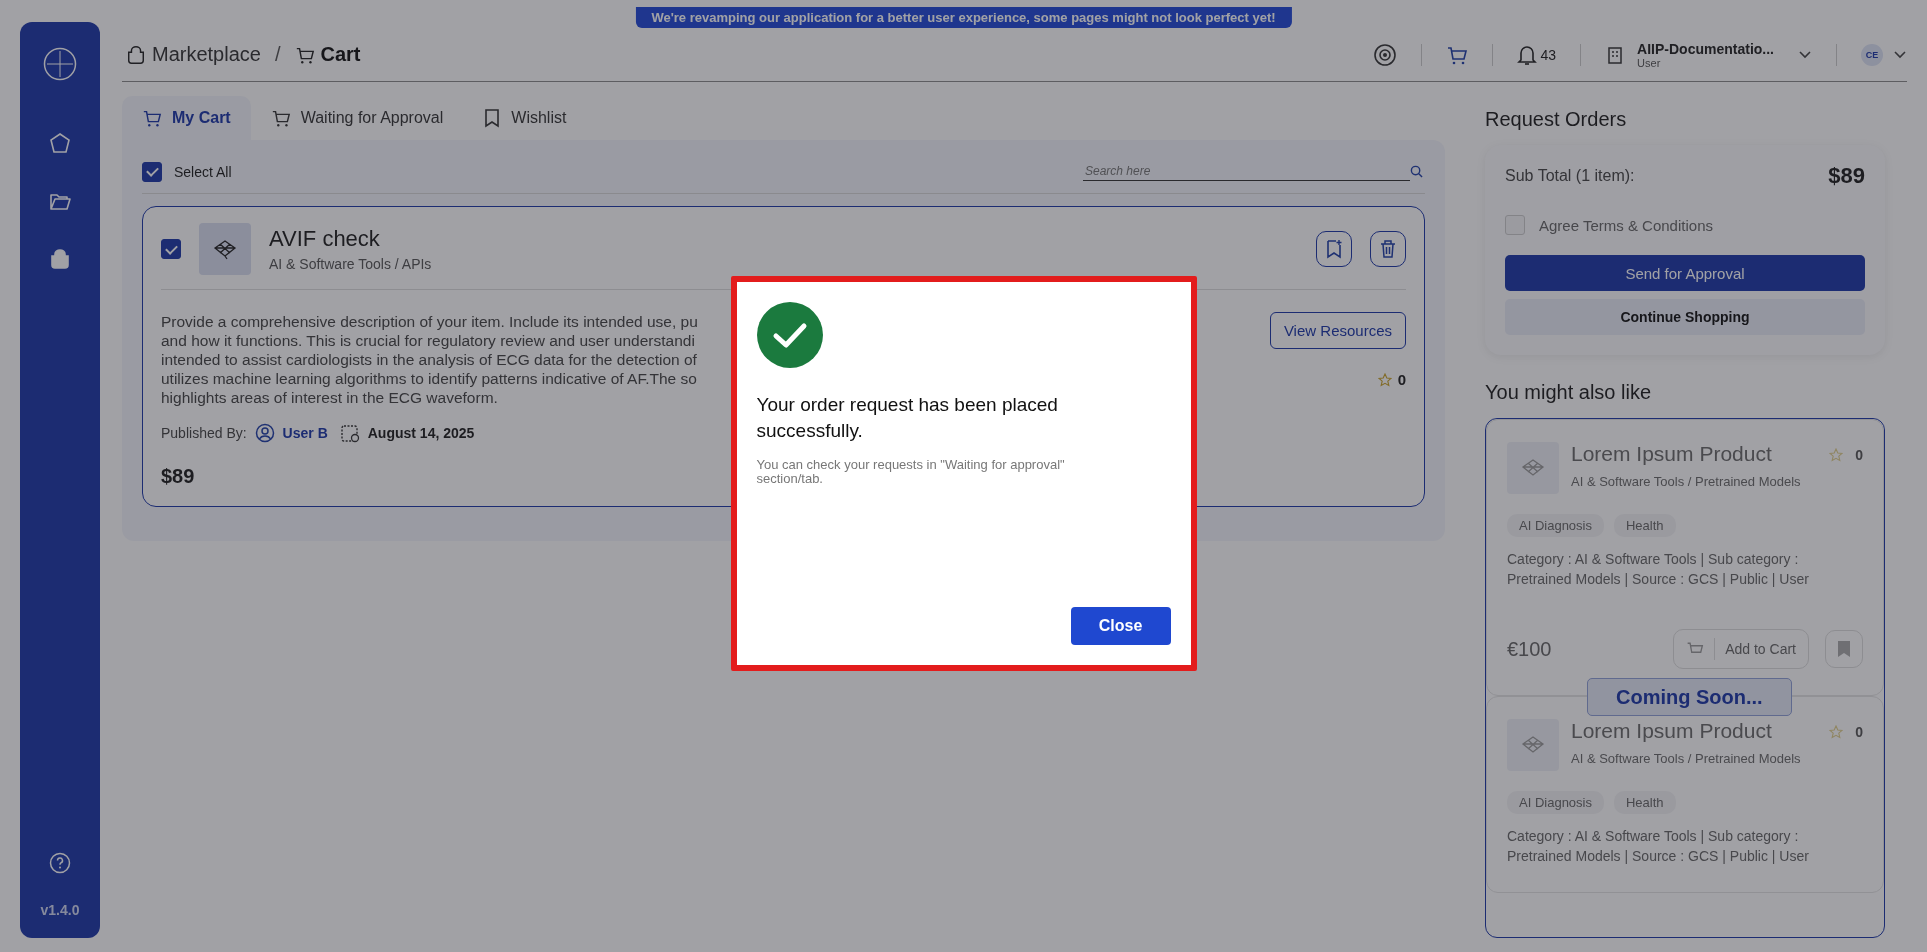  What do you see at coordinates (1685, 317) in the screenshot?
I see `continue-shopping-button: Continue Shopping` at bounding box center [1685, 317].